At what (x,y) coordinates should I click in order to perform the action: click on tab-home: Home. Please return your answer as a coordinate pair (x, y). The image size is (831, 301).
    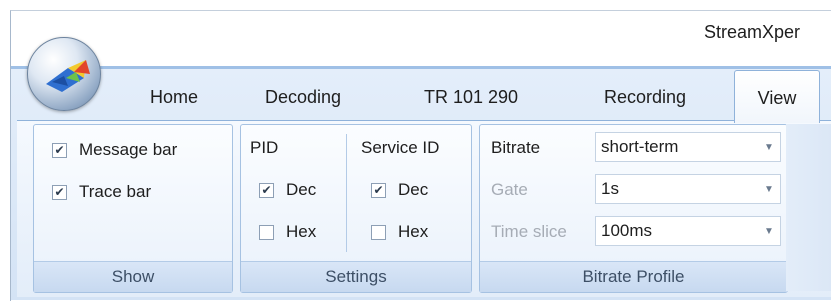
    Looking at the image, I should click on (174, 102).